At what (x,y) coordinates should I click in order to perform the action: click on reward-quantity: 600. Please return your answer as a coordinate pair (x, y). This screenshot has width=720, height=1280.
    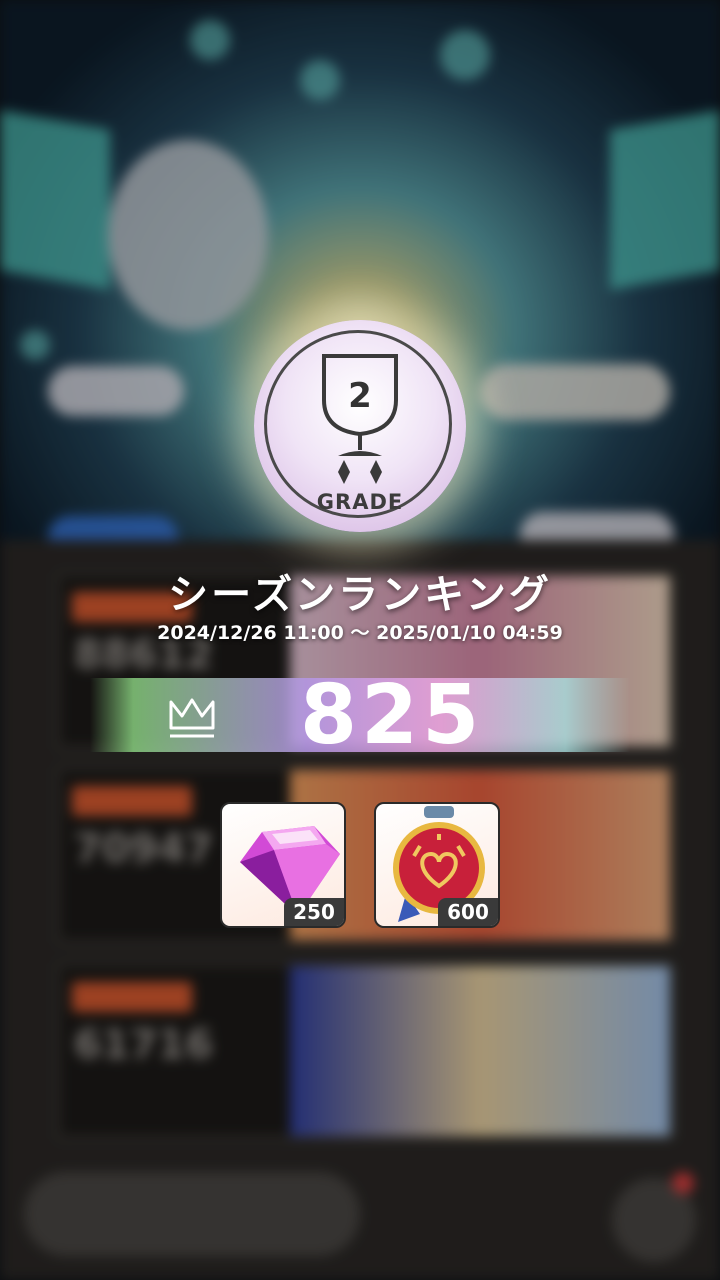
    Looking at the image, I should click on (468, 912).